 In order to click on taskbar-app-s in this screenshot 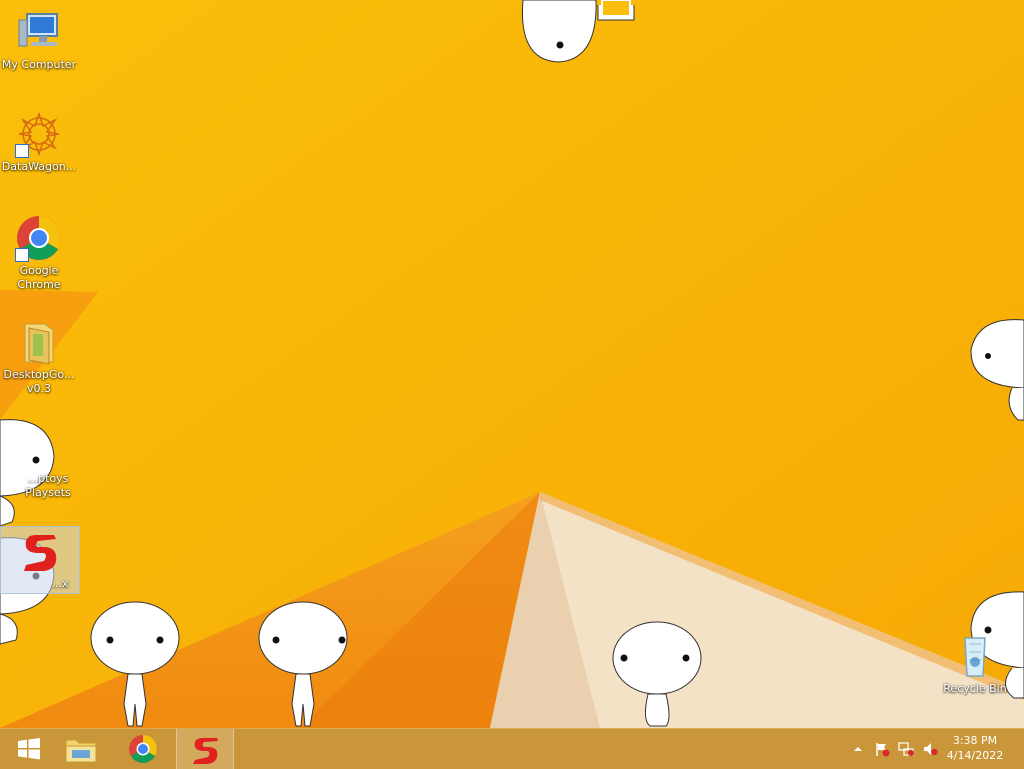, I will do `click(205, 749)`.